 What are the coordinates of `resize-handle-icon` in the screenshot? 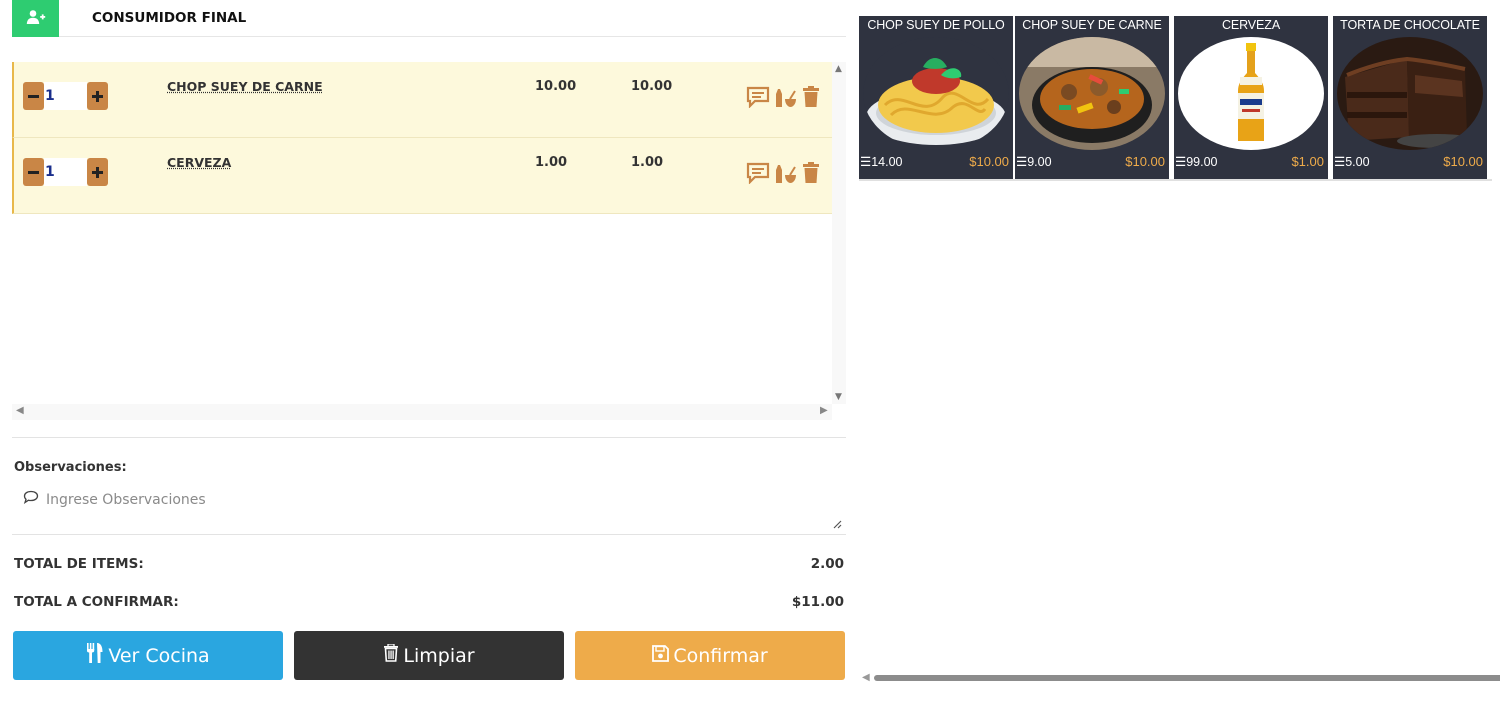 It's located at (837, 523).